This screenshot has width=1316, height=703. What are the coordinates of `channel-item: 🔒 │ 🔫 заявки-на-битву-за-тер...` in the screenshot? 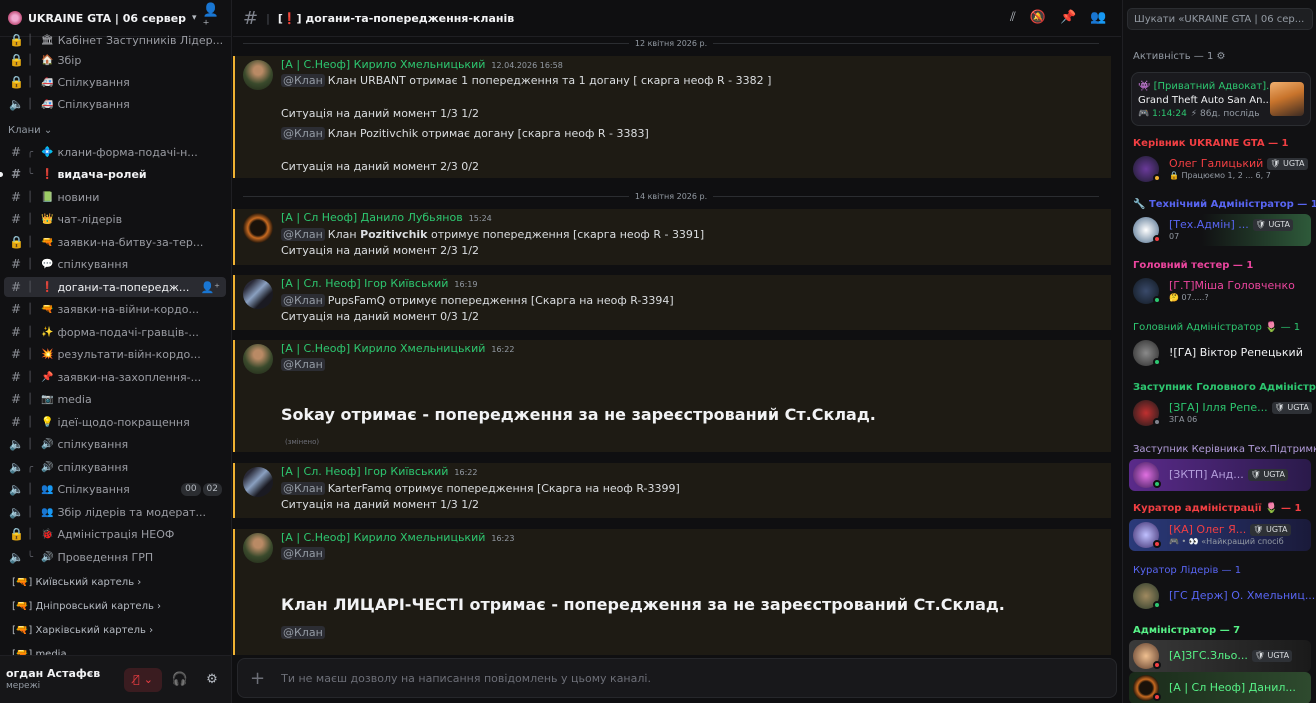 It's located at (115, 242).